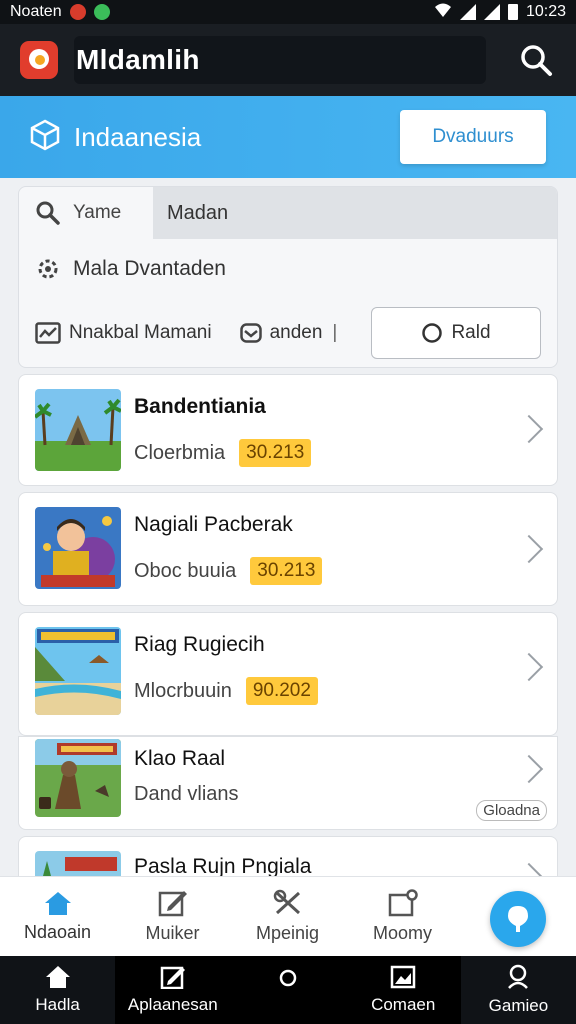  Describe the element at coordinates (223, 865) in the screenshot. I see `item-title: Pasla Rujn Pngiala` at that location.